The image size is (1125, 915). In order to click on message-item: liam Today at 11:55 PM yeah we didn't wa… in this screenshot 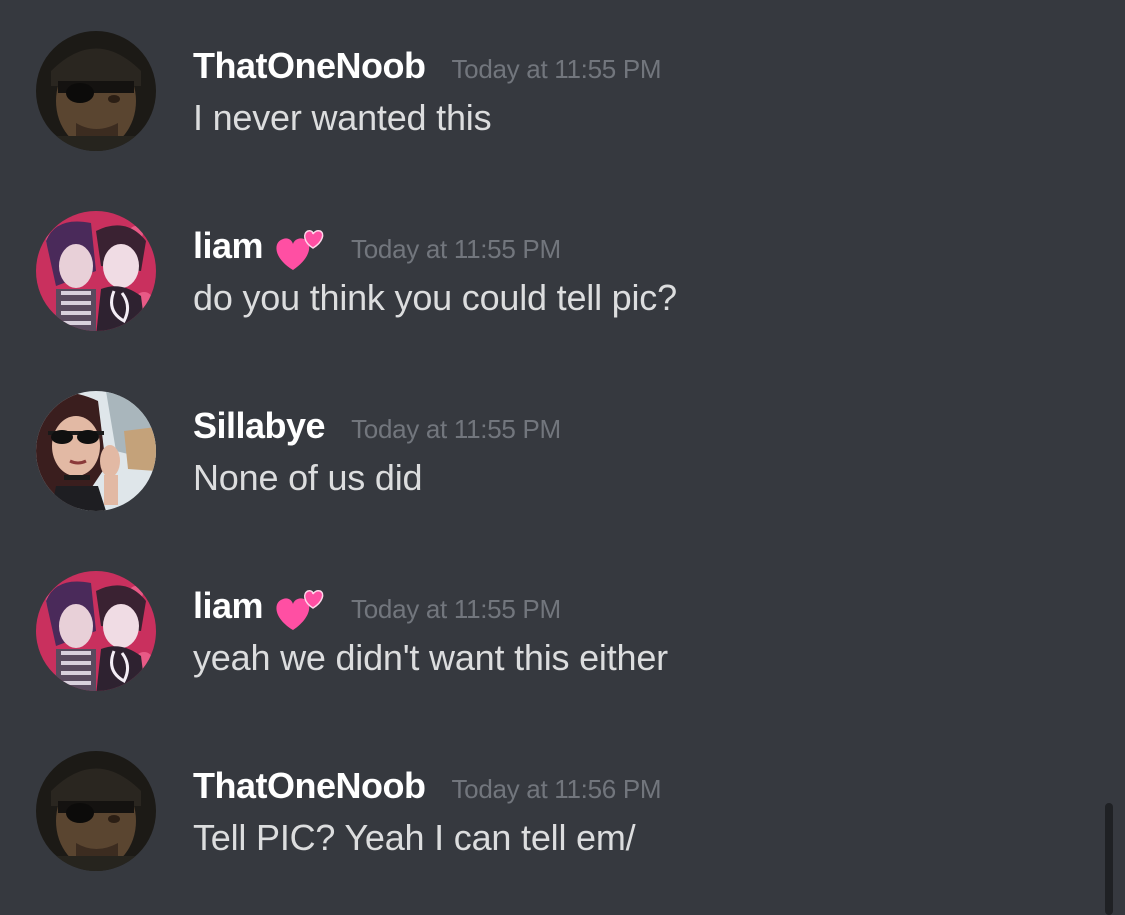, I will do `click(550, 636)`.